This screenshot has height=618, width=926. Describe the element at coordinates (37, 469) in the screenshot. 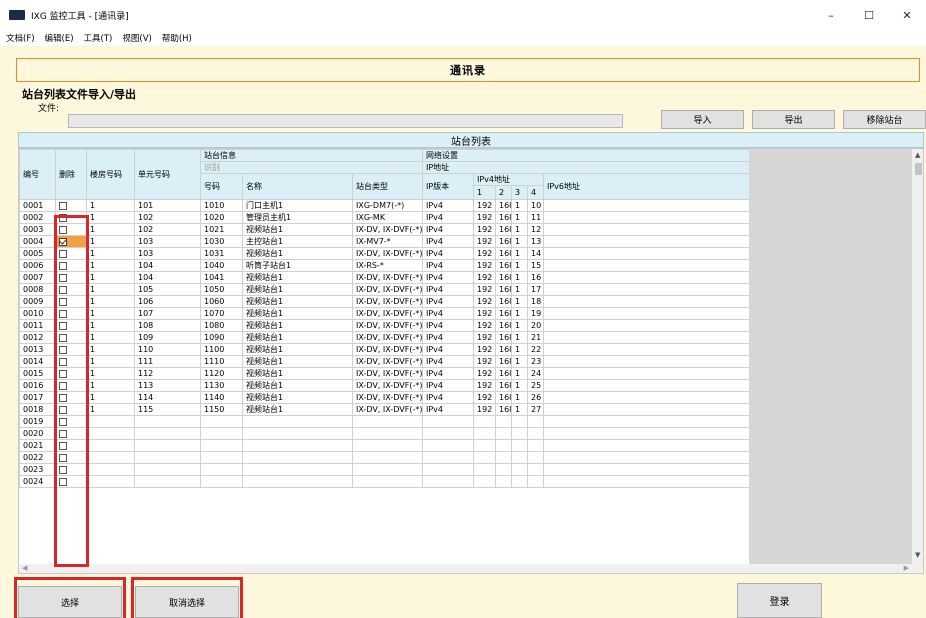

I see `cell-number: 0023` at that location.